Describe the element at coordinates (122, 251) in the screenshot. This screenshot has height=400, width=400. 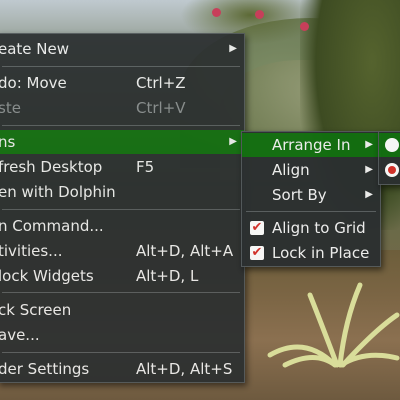
I see `menu-item-activities: tivities... Alt+D, Alt+A` at that location.